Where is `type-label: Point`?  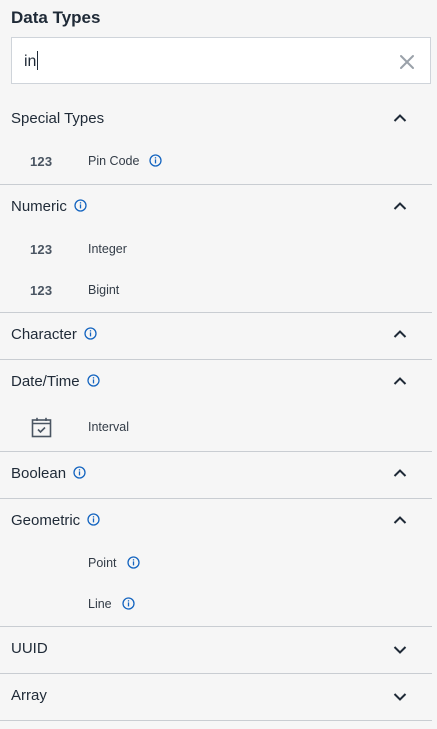
type-label: Point is located at coordinates (102, 563).